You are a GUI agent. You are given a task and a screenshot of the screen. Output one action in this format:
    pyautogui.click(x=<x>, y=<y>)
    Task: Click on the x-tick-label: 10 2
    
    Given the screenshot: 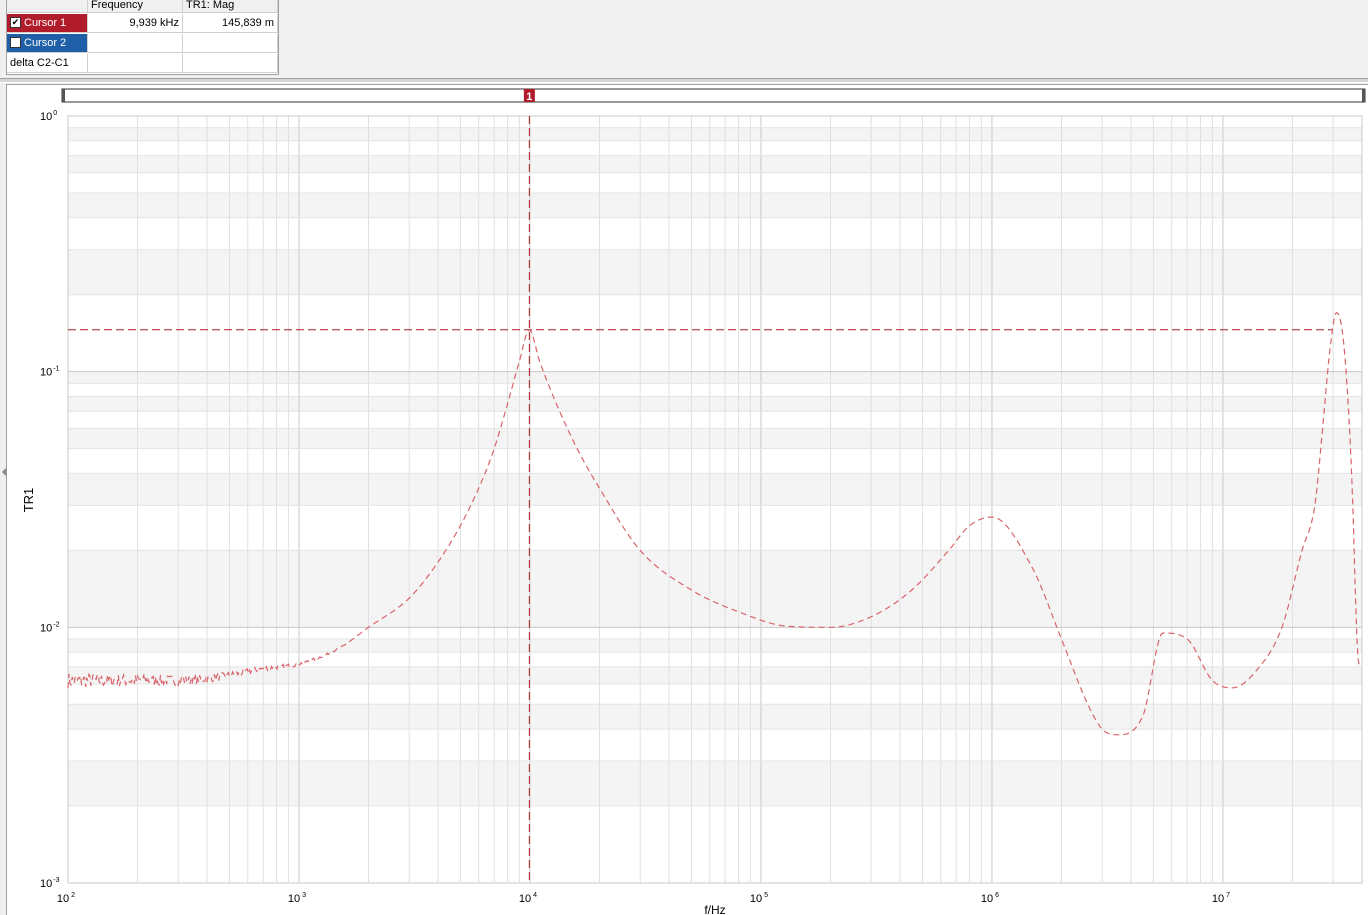 What is the action you would take?
    pyautogui.click(x=66, y=898)
    